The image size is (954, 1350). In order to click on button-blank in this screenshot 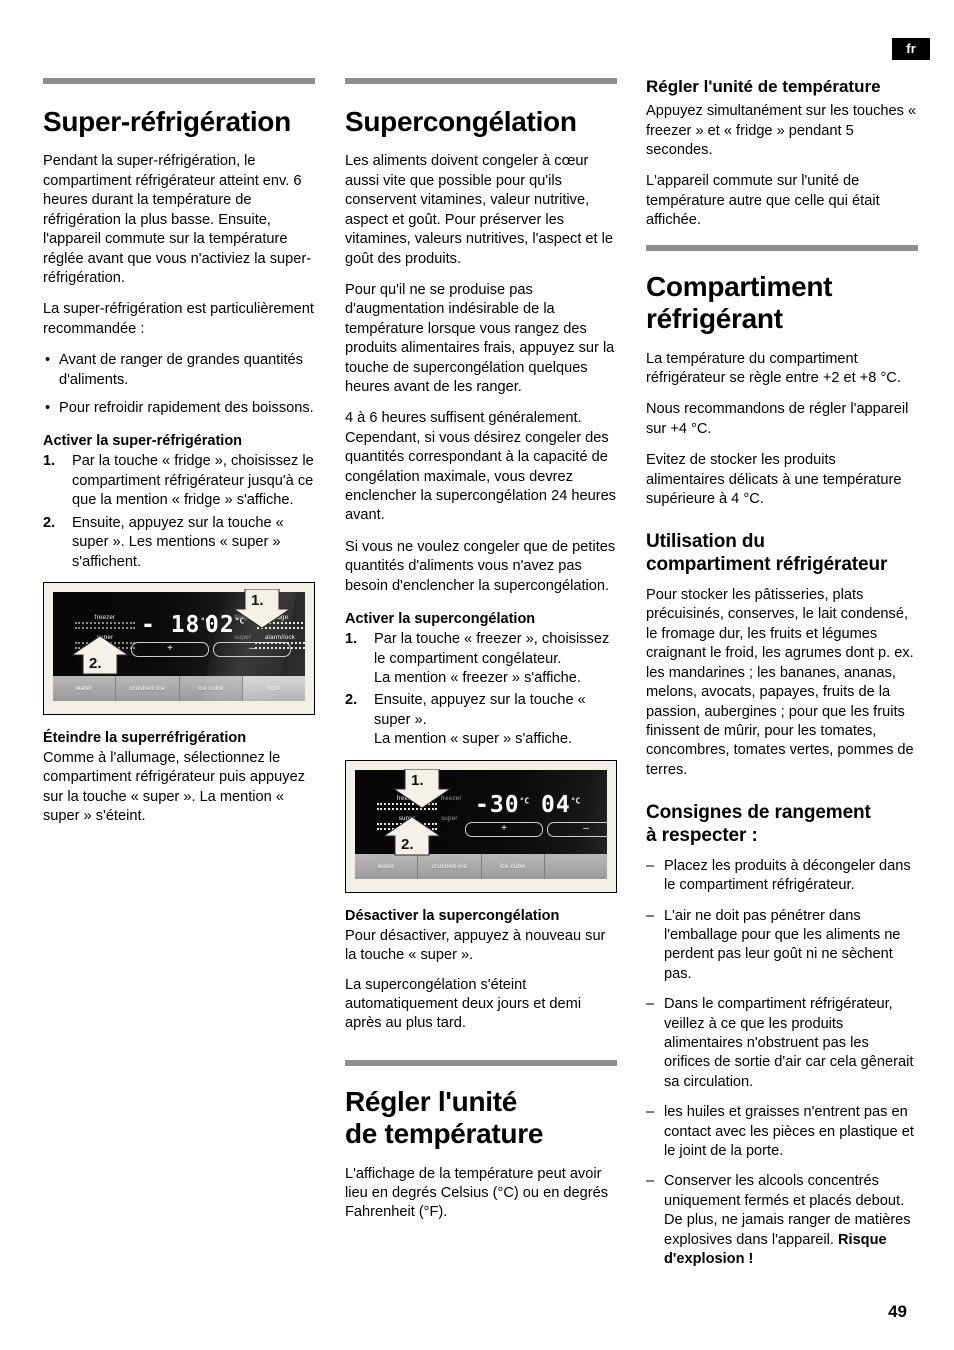, I will do `click(576, 866)`.